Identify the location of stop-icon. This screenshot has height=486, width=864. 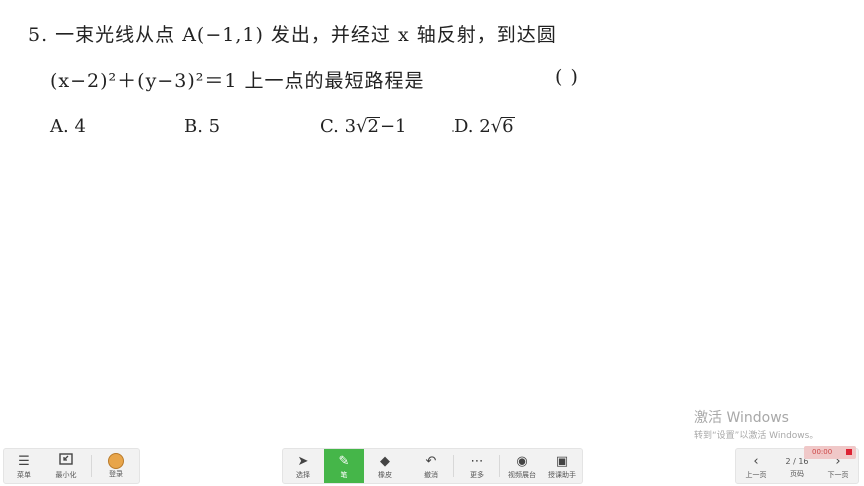
(849, 452).